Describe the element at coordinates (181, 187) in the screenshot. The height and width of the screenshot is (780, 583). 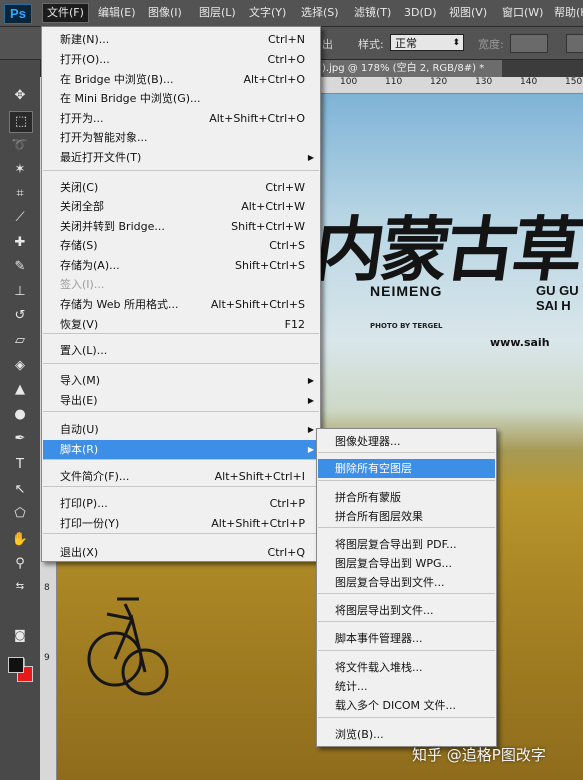
I see `file-menu-item: 关闭(C) Ctrl+W` at that location.